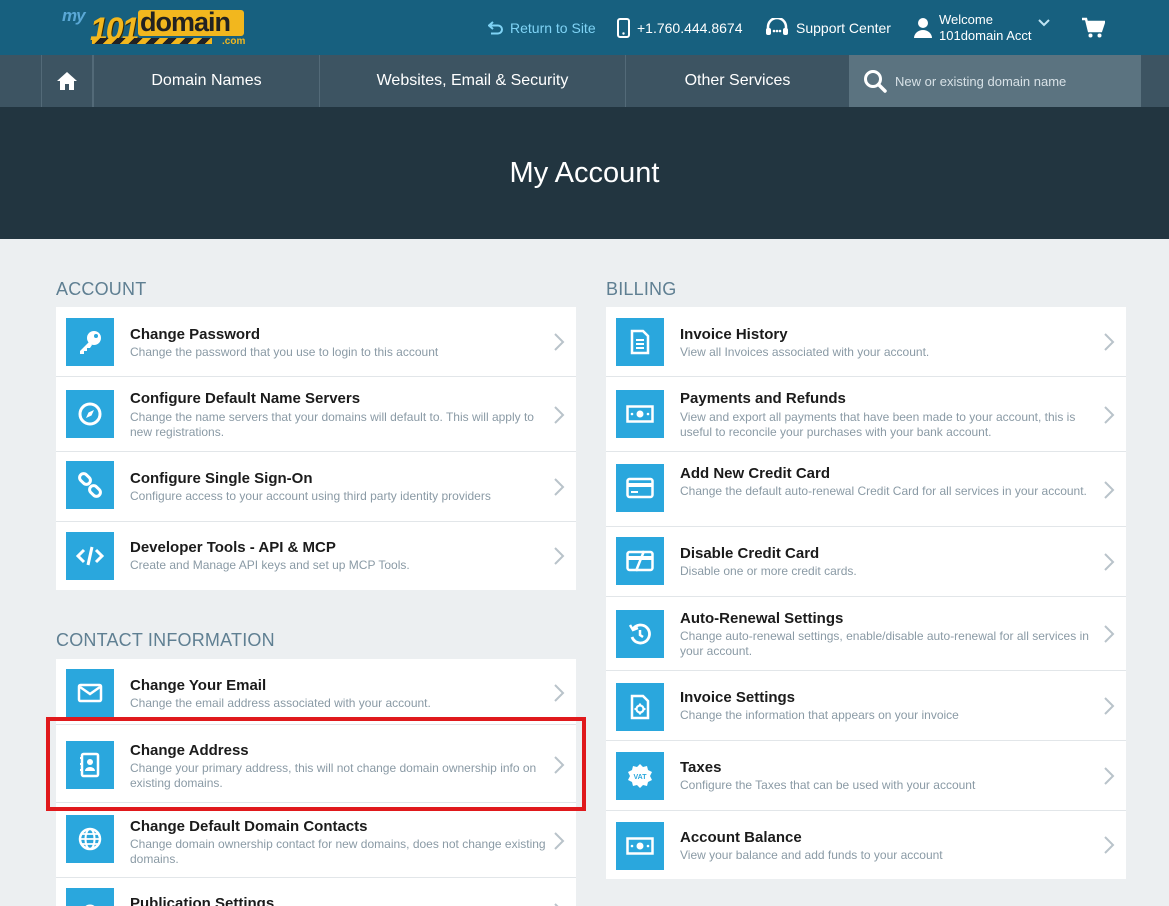 This screenshot has height=906, width=1169. Describe the element at coordinates (768, 571) in the screenshot. I see `item-description: Disable one or more credit cards.` at that location.